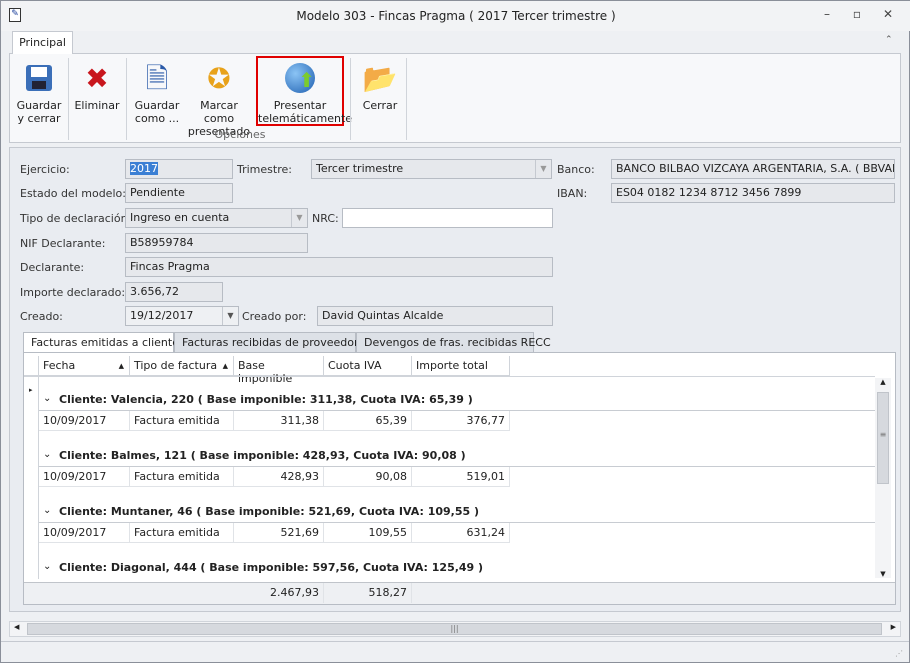  Describe the element at coordinates (857, 16) in the screenshot. I see `maximize-button: ▫` at that location.